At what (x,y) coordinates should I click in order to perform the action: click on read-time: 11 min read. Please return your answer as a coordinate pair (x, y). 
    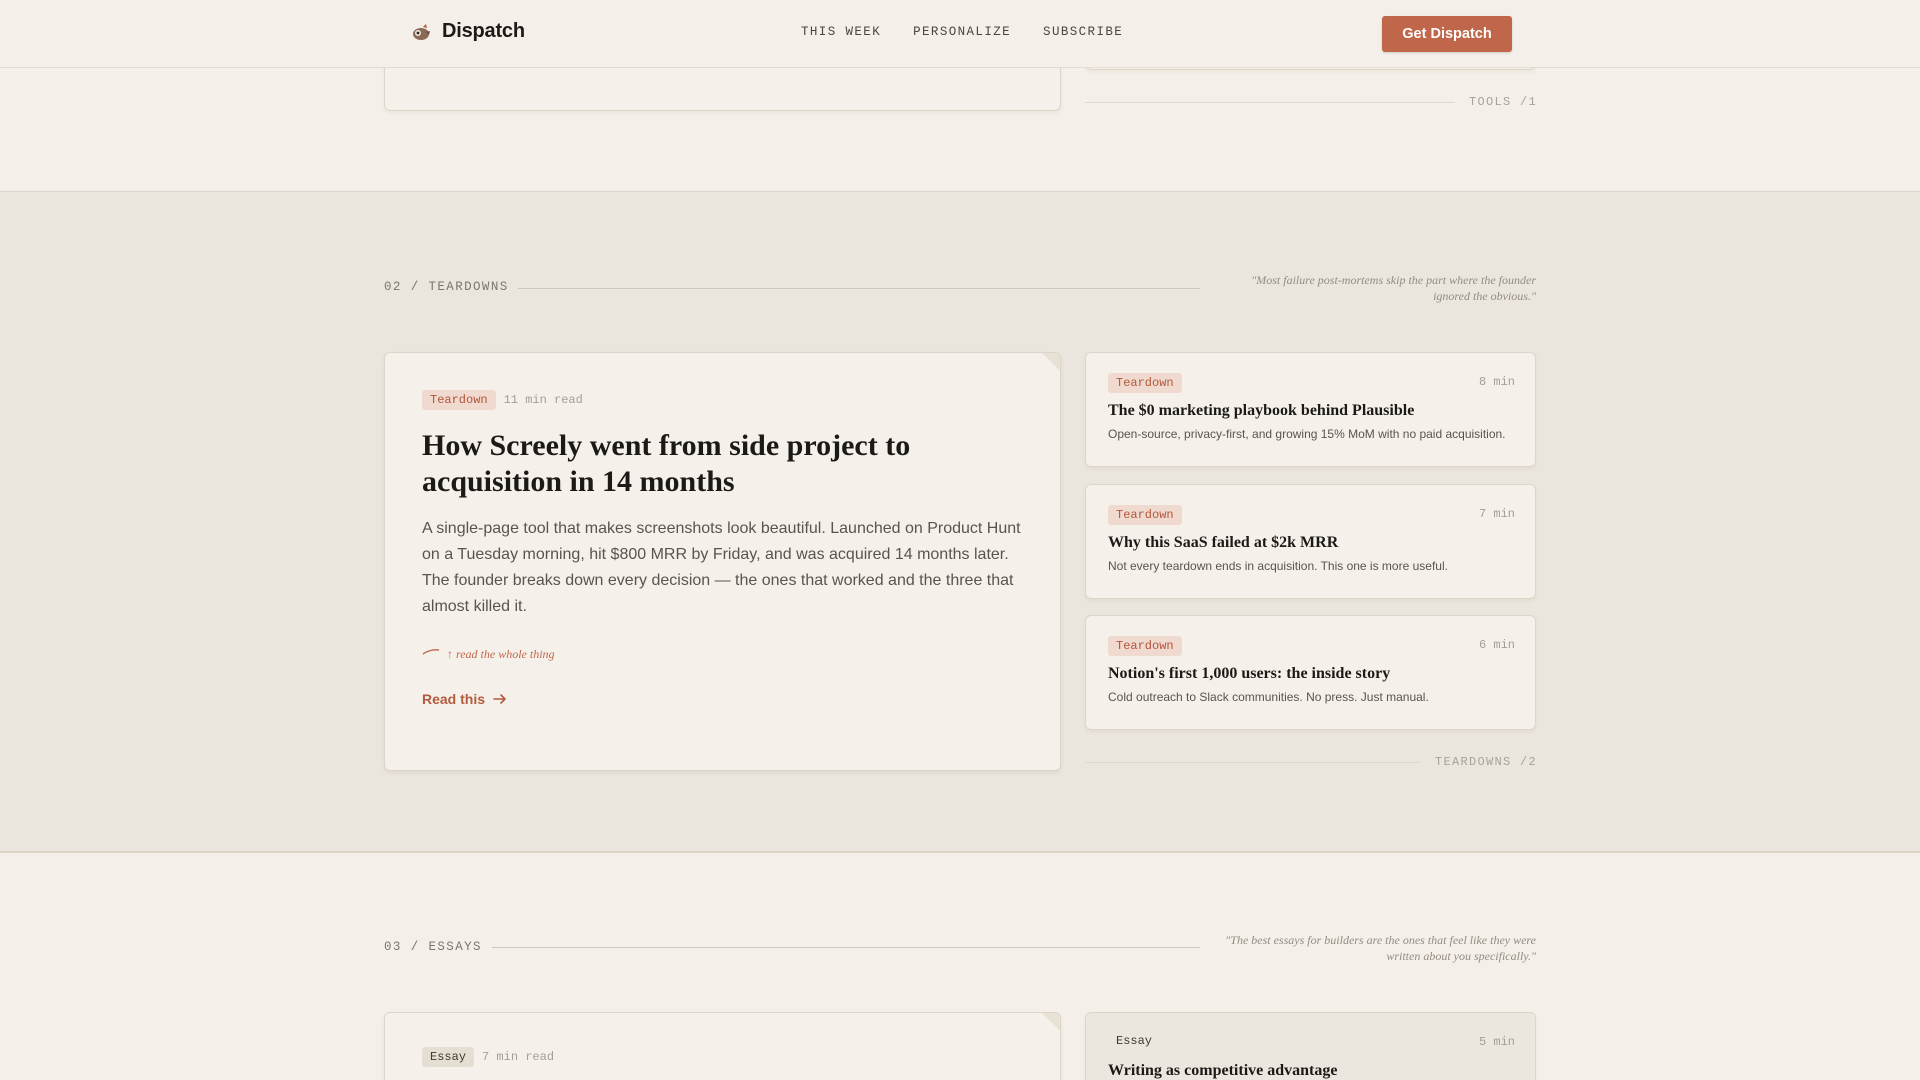
    Looking at the image, I should click on (543, 400).